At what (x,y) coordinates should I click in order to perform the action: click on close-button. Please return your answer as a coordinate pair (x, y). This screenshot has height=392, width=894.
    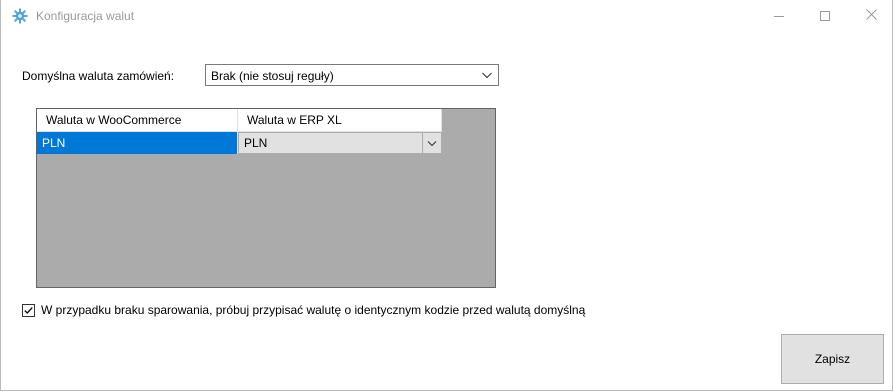
    Looking at the image, I should click on (871, 16).